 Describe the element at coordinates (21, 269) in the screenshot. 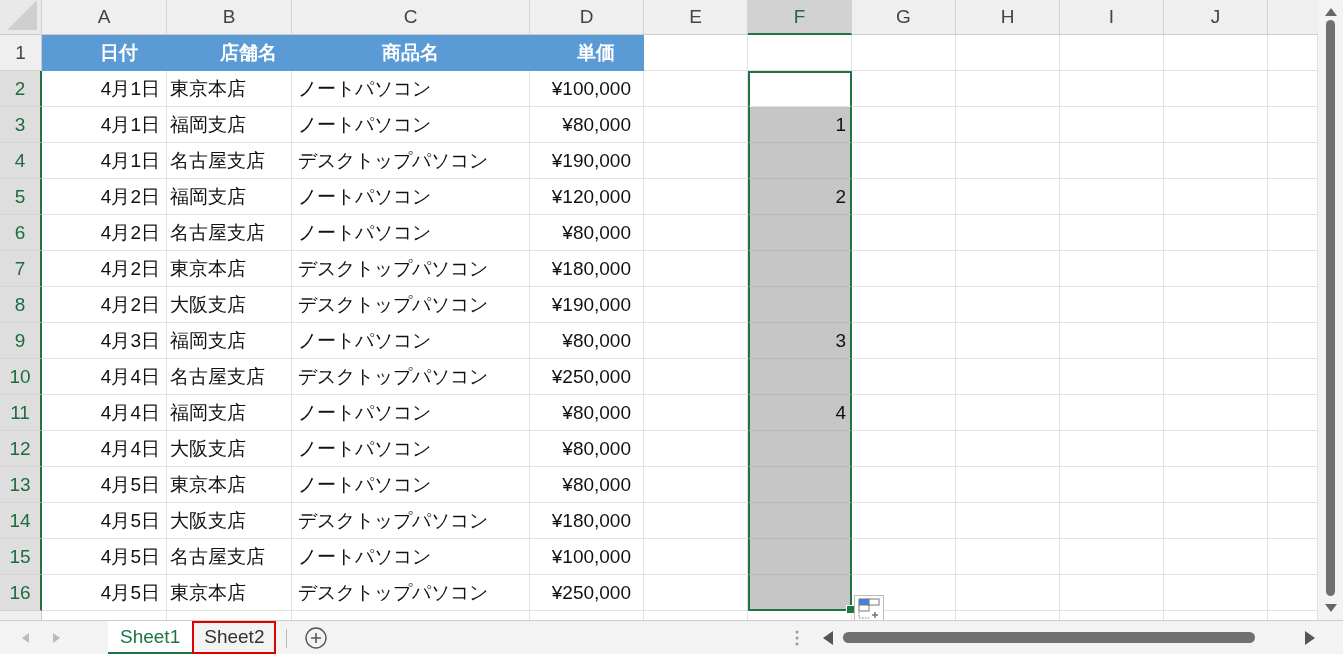

I see `row-header: 7` at that location.